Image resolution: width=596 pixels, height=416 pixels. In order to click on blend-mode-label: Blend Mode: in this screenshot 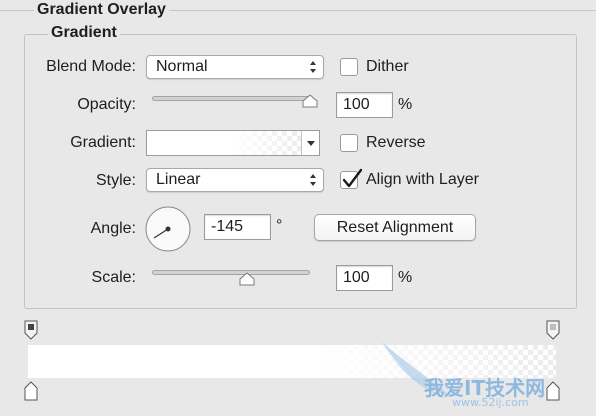, I will do `click(91, 66)`.